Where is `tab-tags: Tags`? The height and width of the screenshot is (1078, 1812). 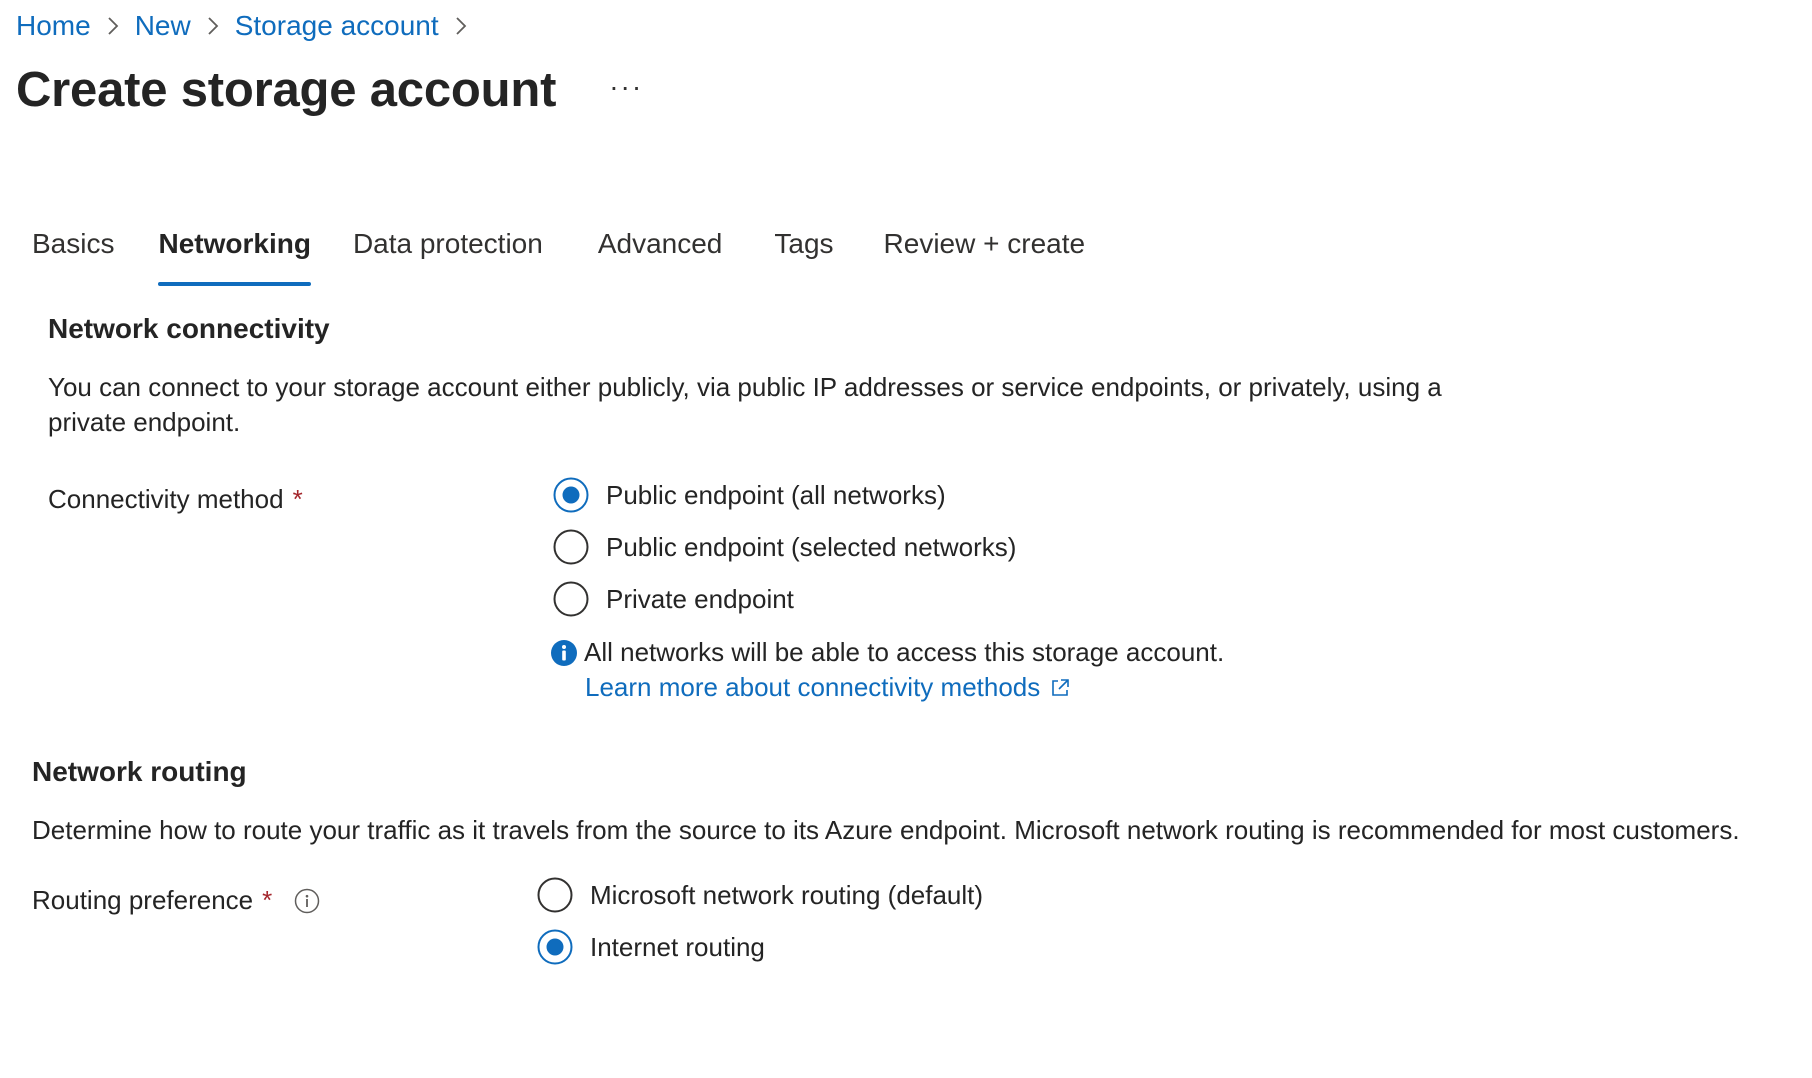 tab-tags: Tags is located at coordinates (803, 258).